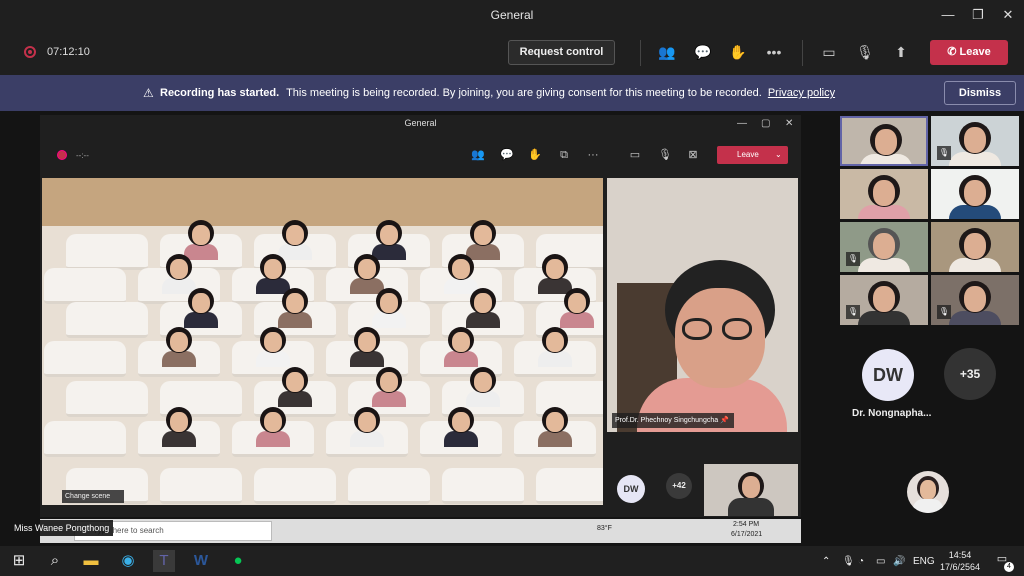 Image resolution: width=1024 pixels, height=576 pixels. I want to click on clock-time: 14:54, so click(960, 555).